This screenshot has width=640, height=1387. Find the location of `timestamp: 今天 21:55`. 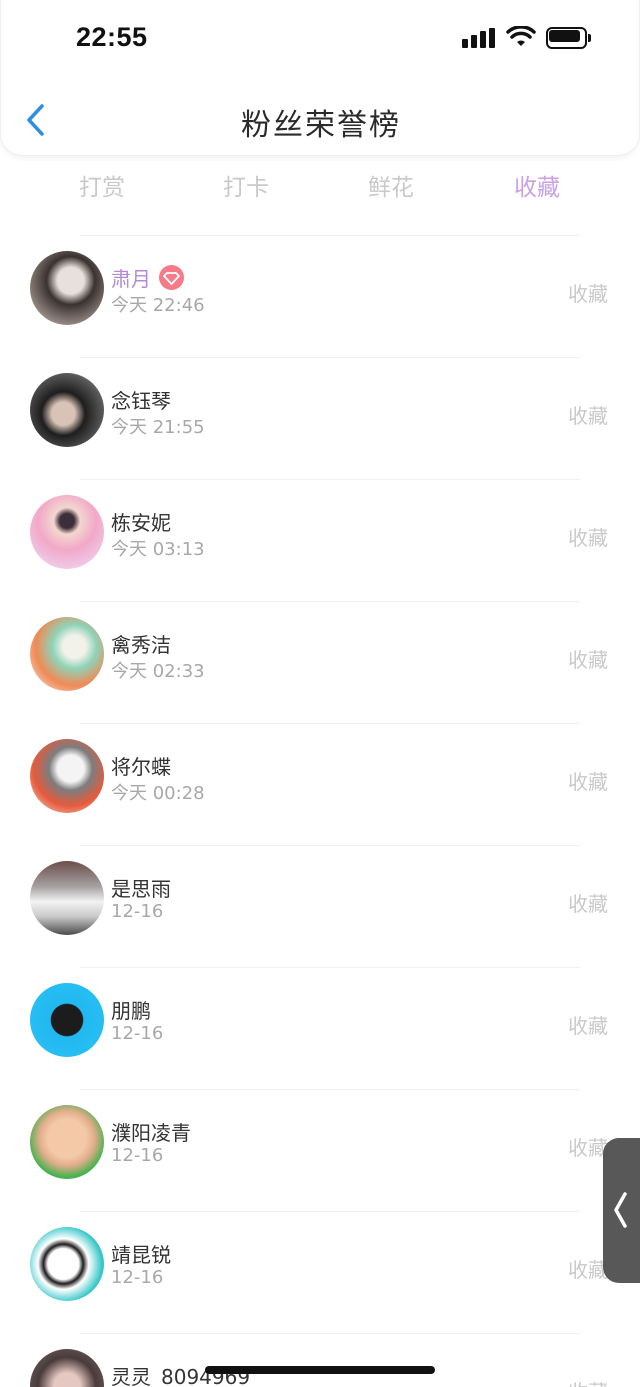

timestamp: 今天 21:55 is located at coordinates (158, 427).